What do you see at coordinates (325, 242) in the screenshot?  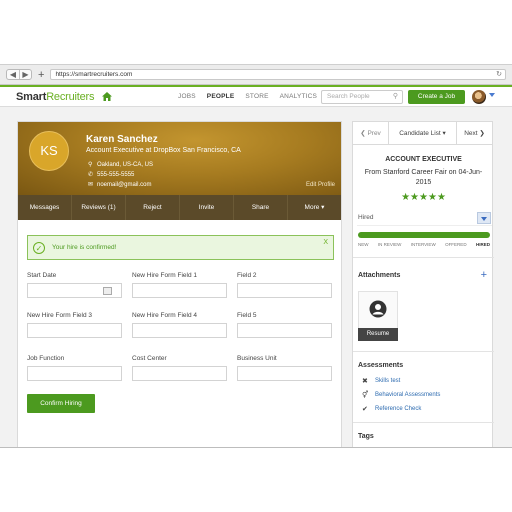 I see `close-alert-button: X` at bounding box center [325, 242].